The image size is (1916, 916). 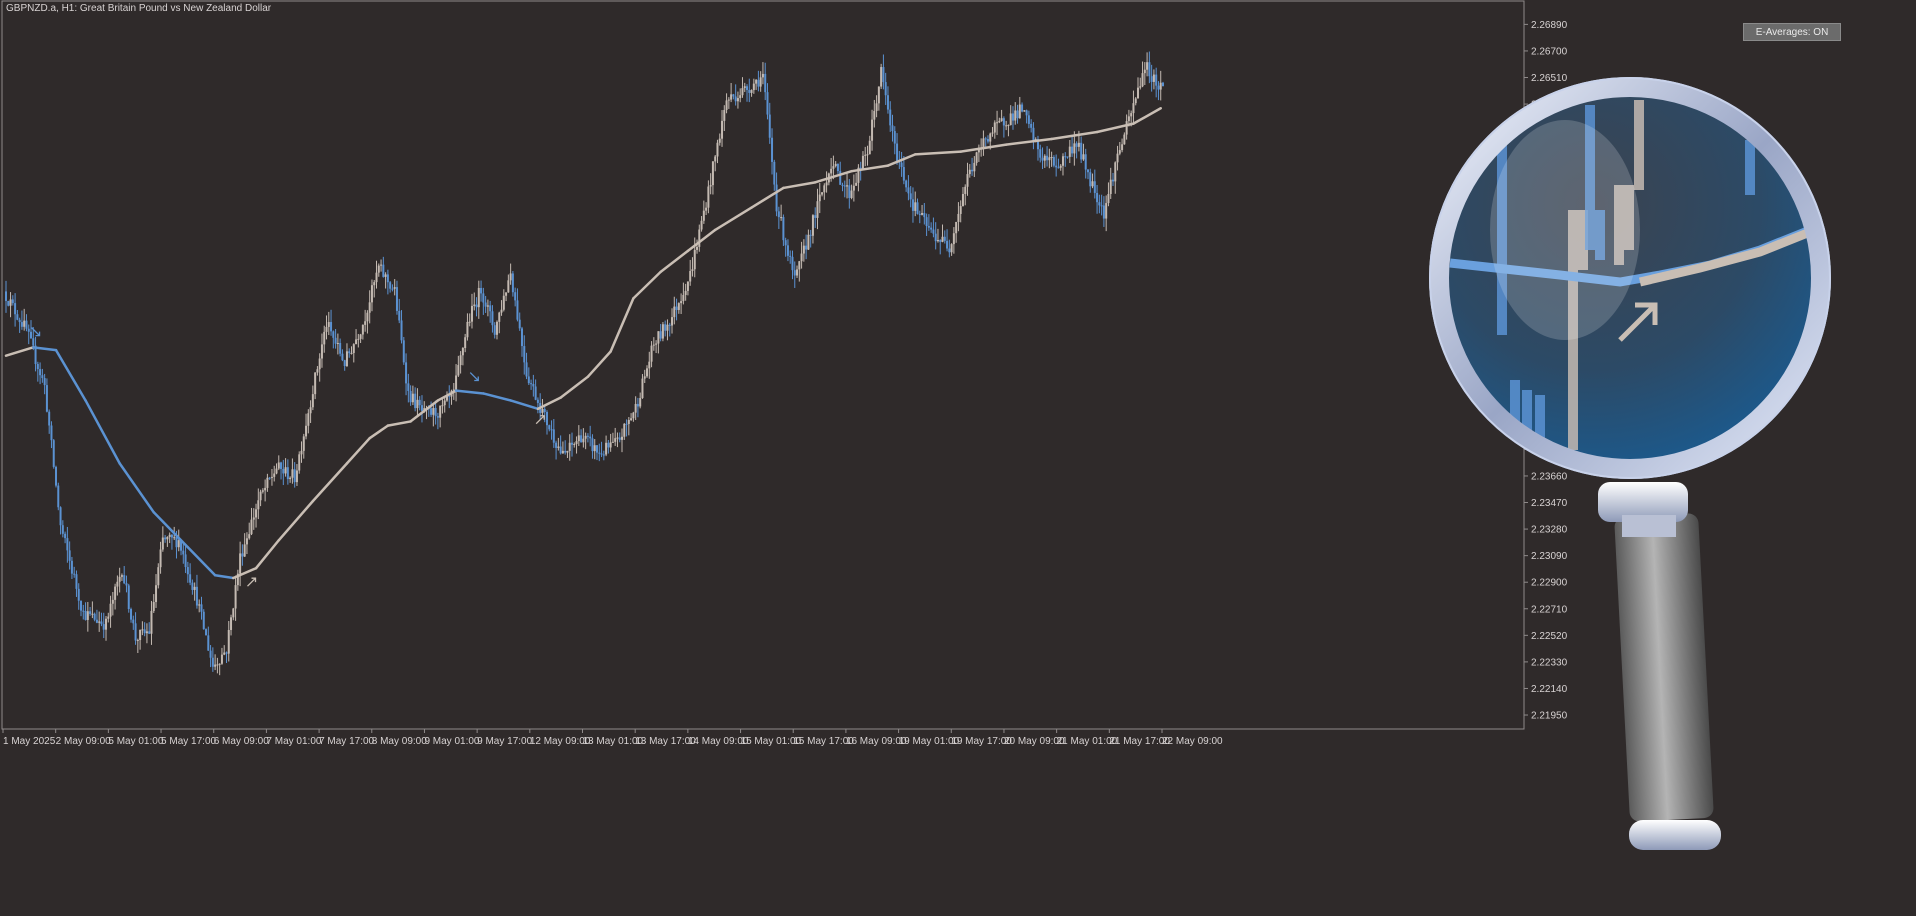 I want to click on y-tick-label: 2.22710, so click(x=1549, y=609).